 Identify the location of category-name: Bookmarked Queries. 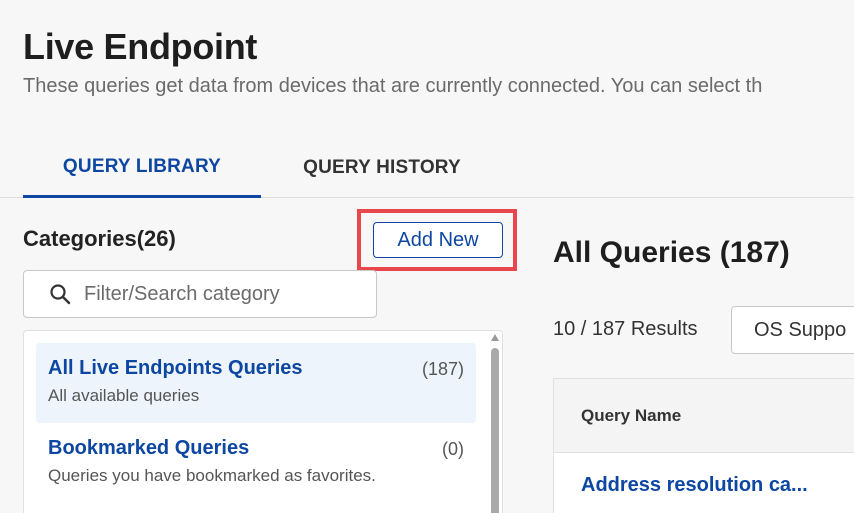
(149, 448).